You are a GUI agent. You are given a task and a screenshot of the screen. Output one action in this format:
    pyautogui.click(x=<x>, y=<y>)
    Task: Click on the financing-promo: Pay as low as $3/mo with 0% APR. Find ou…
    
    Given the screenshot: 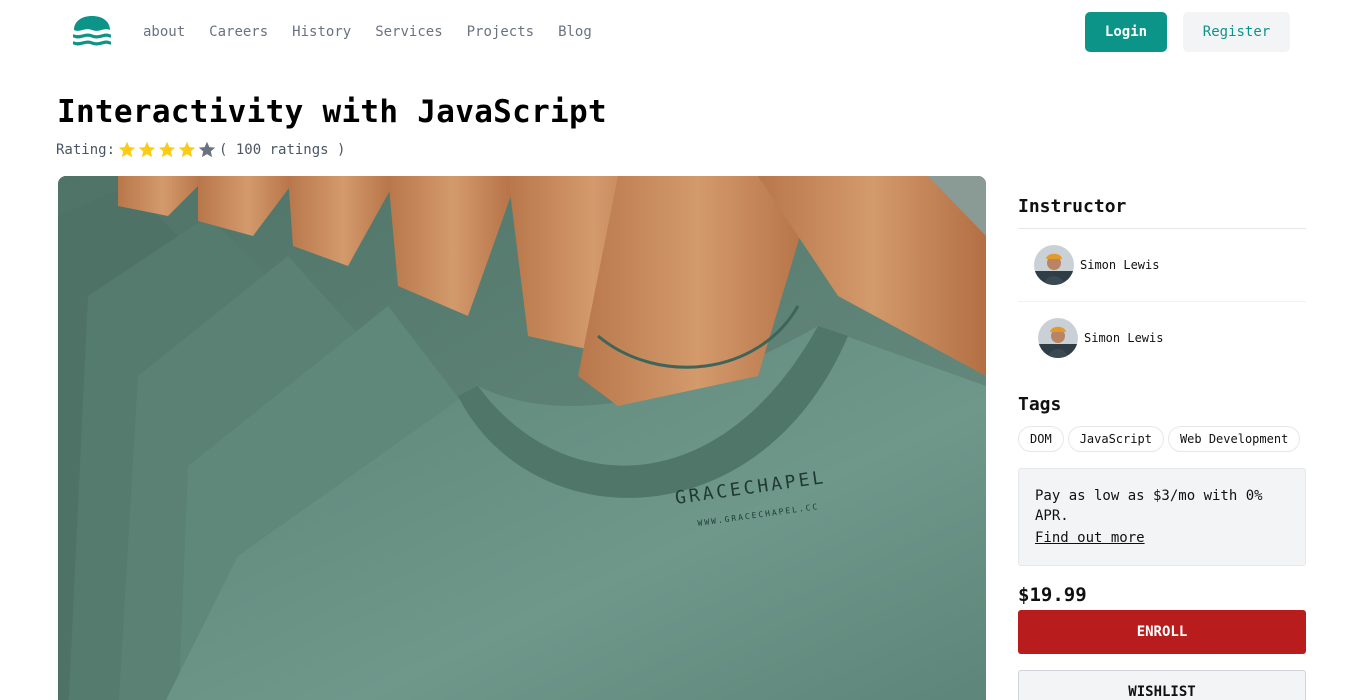 What is the action you would take?
    pyautogui.click(x=1162, y=517)
    